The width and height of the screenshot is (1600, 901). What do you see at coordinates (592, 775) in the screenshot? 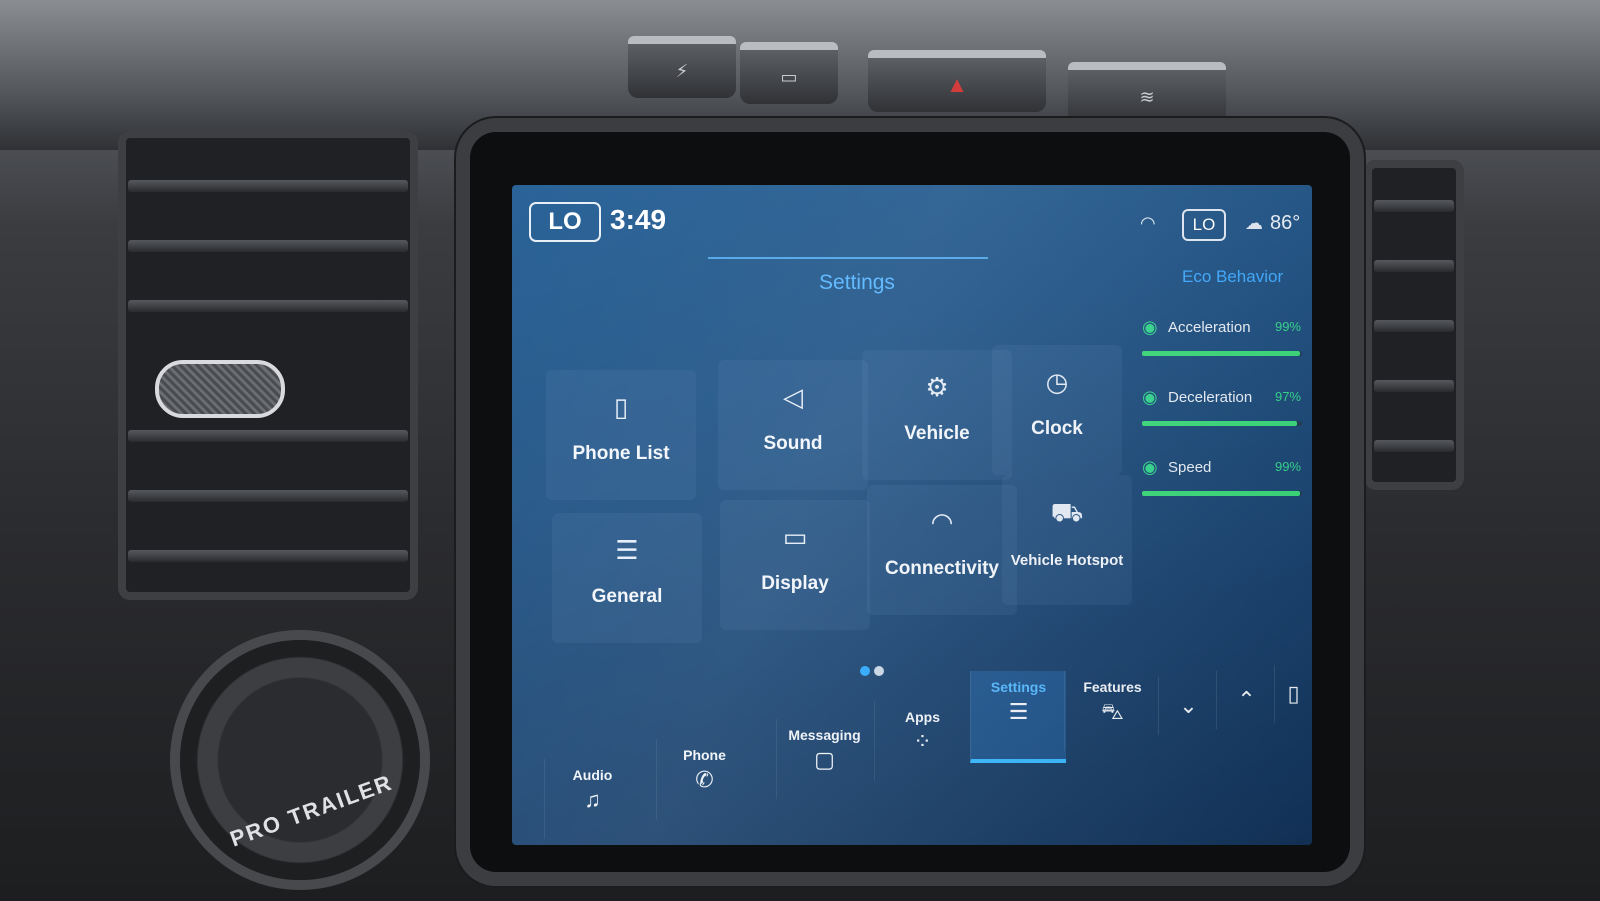
I see `nav-label: Audio` at bounding box center [592, 775].